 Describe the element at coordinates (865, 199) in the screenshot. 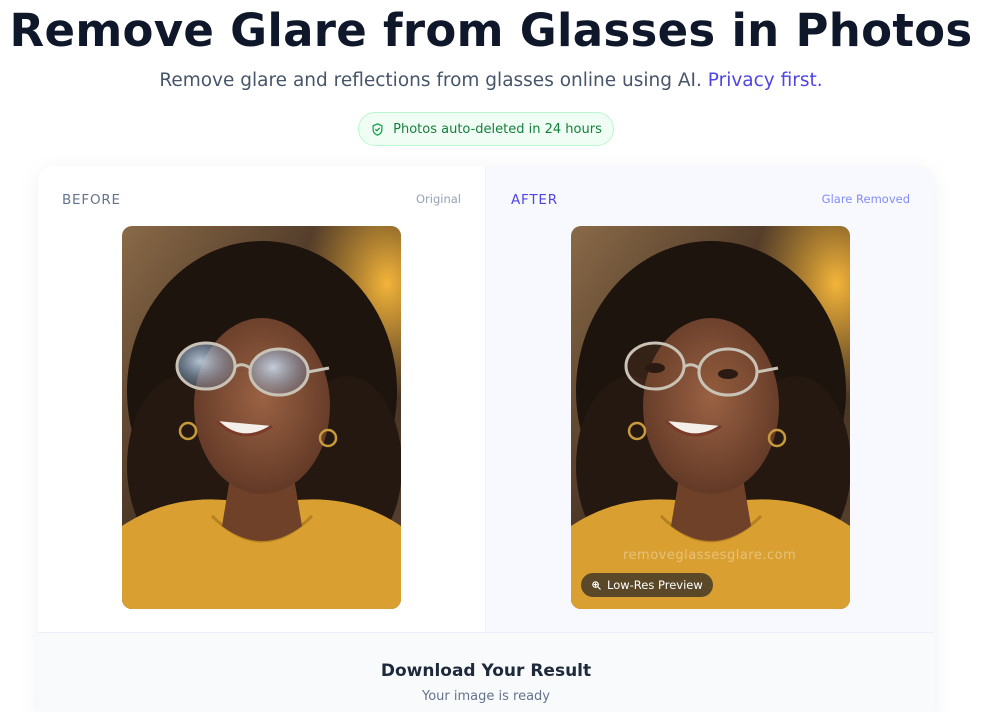

I see `after-tag: Glare Removed` at that location.